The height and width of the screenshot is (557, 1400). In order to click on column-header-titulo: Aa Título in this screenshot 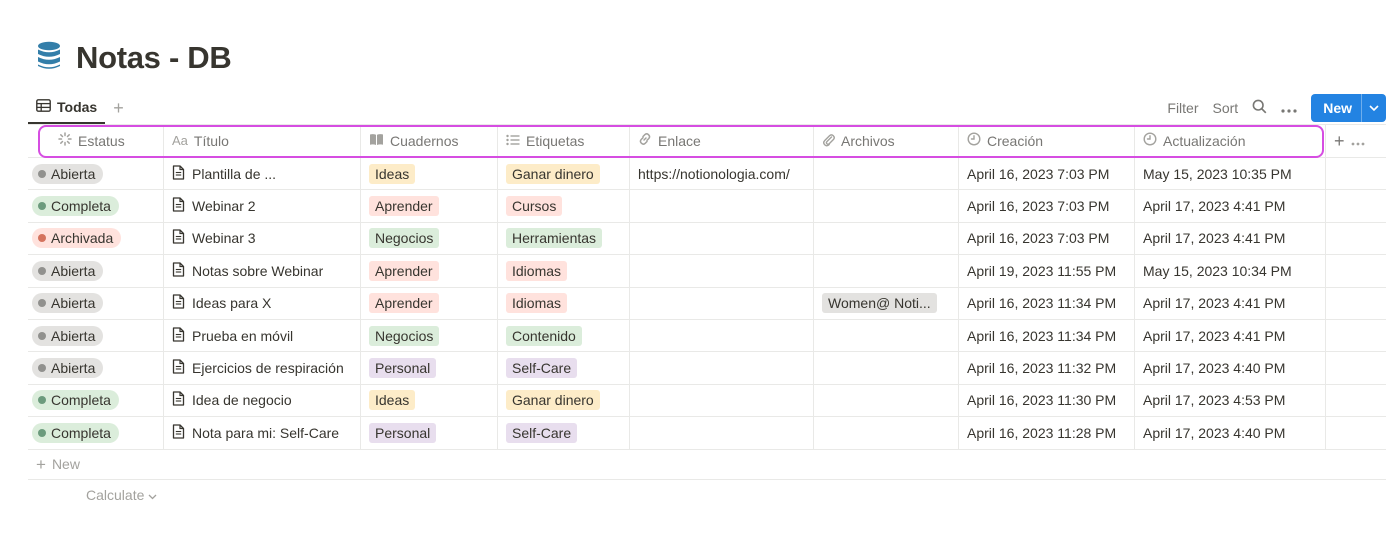, I will do `click(262, 140)`.